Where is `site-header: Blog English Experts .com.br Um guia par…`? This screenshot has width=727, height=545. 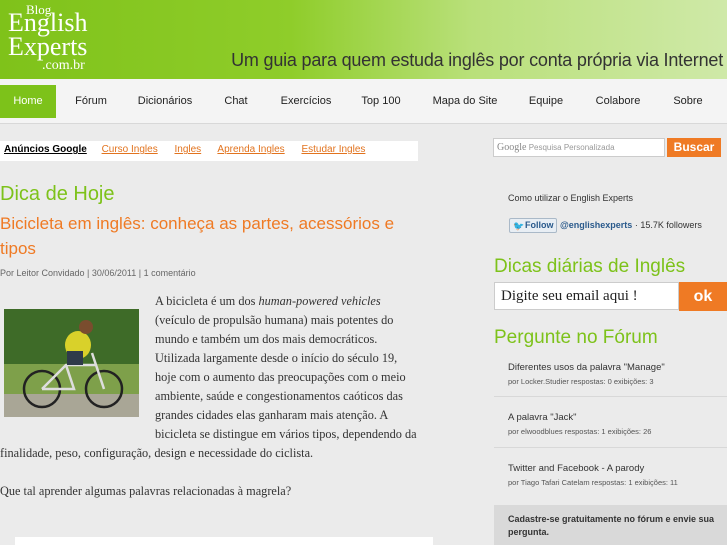 site-header: Blog English Experts .com.br Um guia par… is located at coordinates (363, 39).